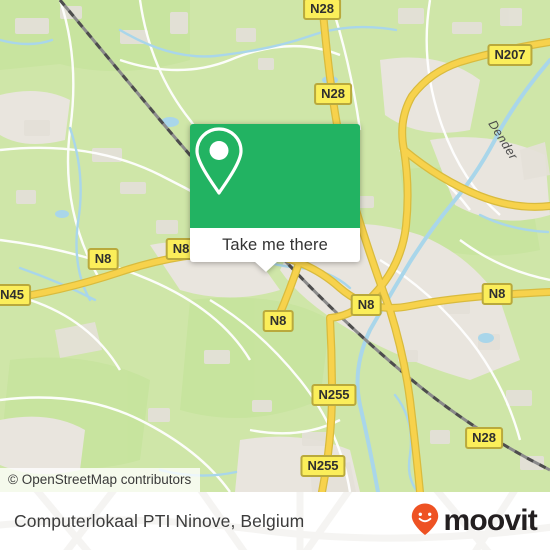 This screenshot has width=550, height=550. What do you see at coordinates (425, 521) in the screenshot?
I see `moovit-smiley-pin-icon` at bounding box center [425, 521].